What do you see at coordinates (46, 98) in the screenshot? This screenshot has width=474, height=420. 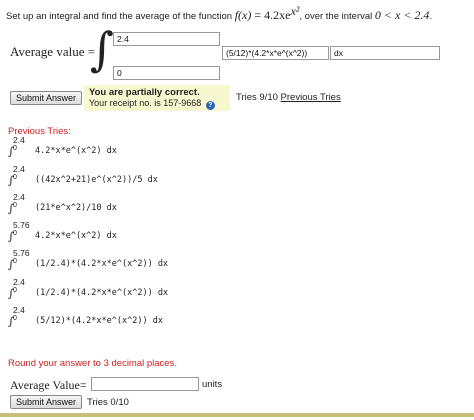 I see `submit-answer-button: Submit Answer` at bounding box center [46, 98].